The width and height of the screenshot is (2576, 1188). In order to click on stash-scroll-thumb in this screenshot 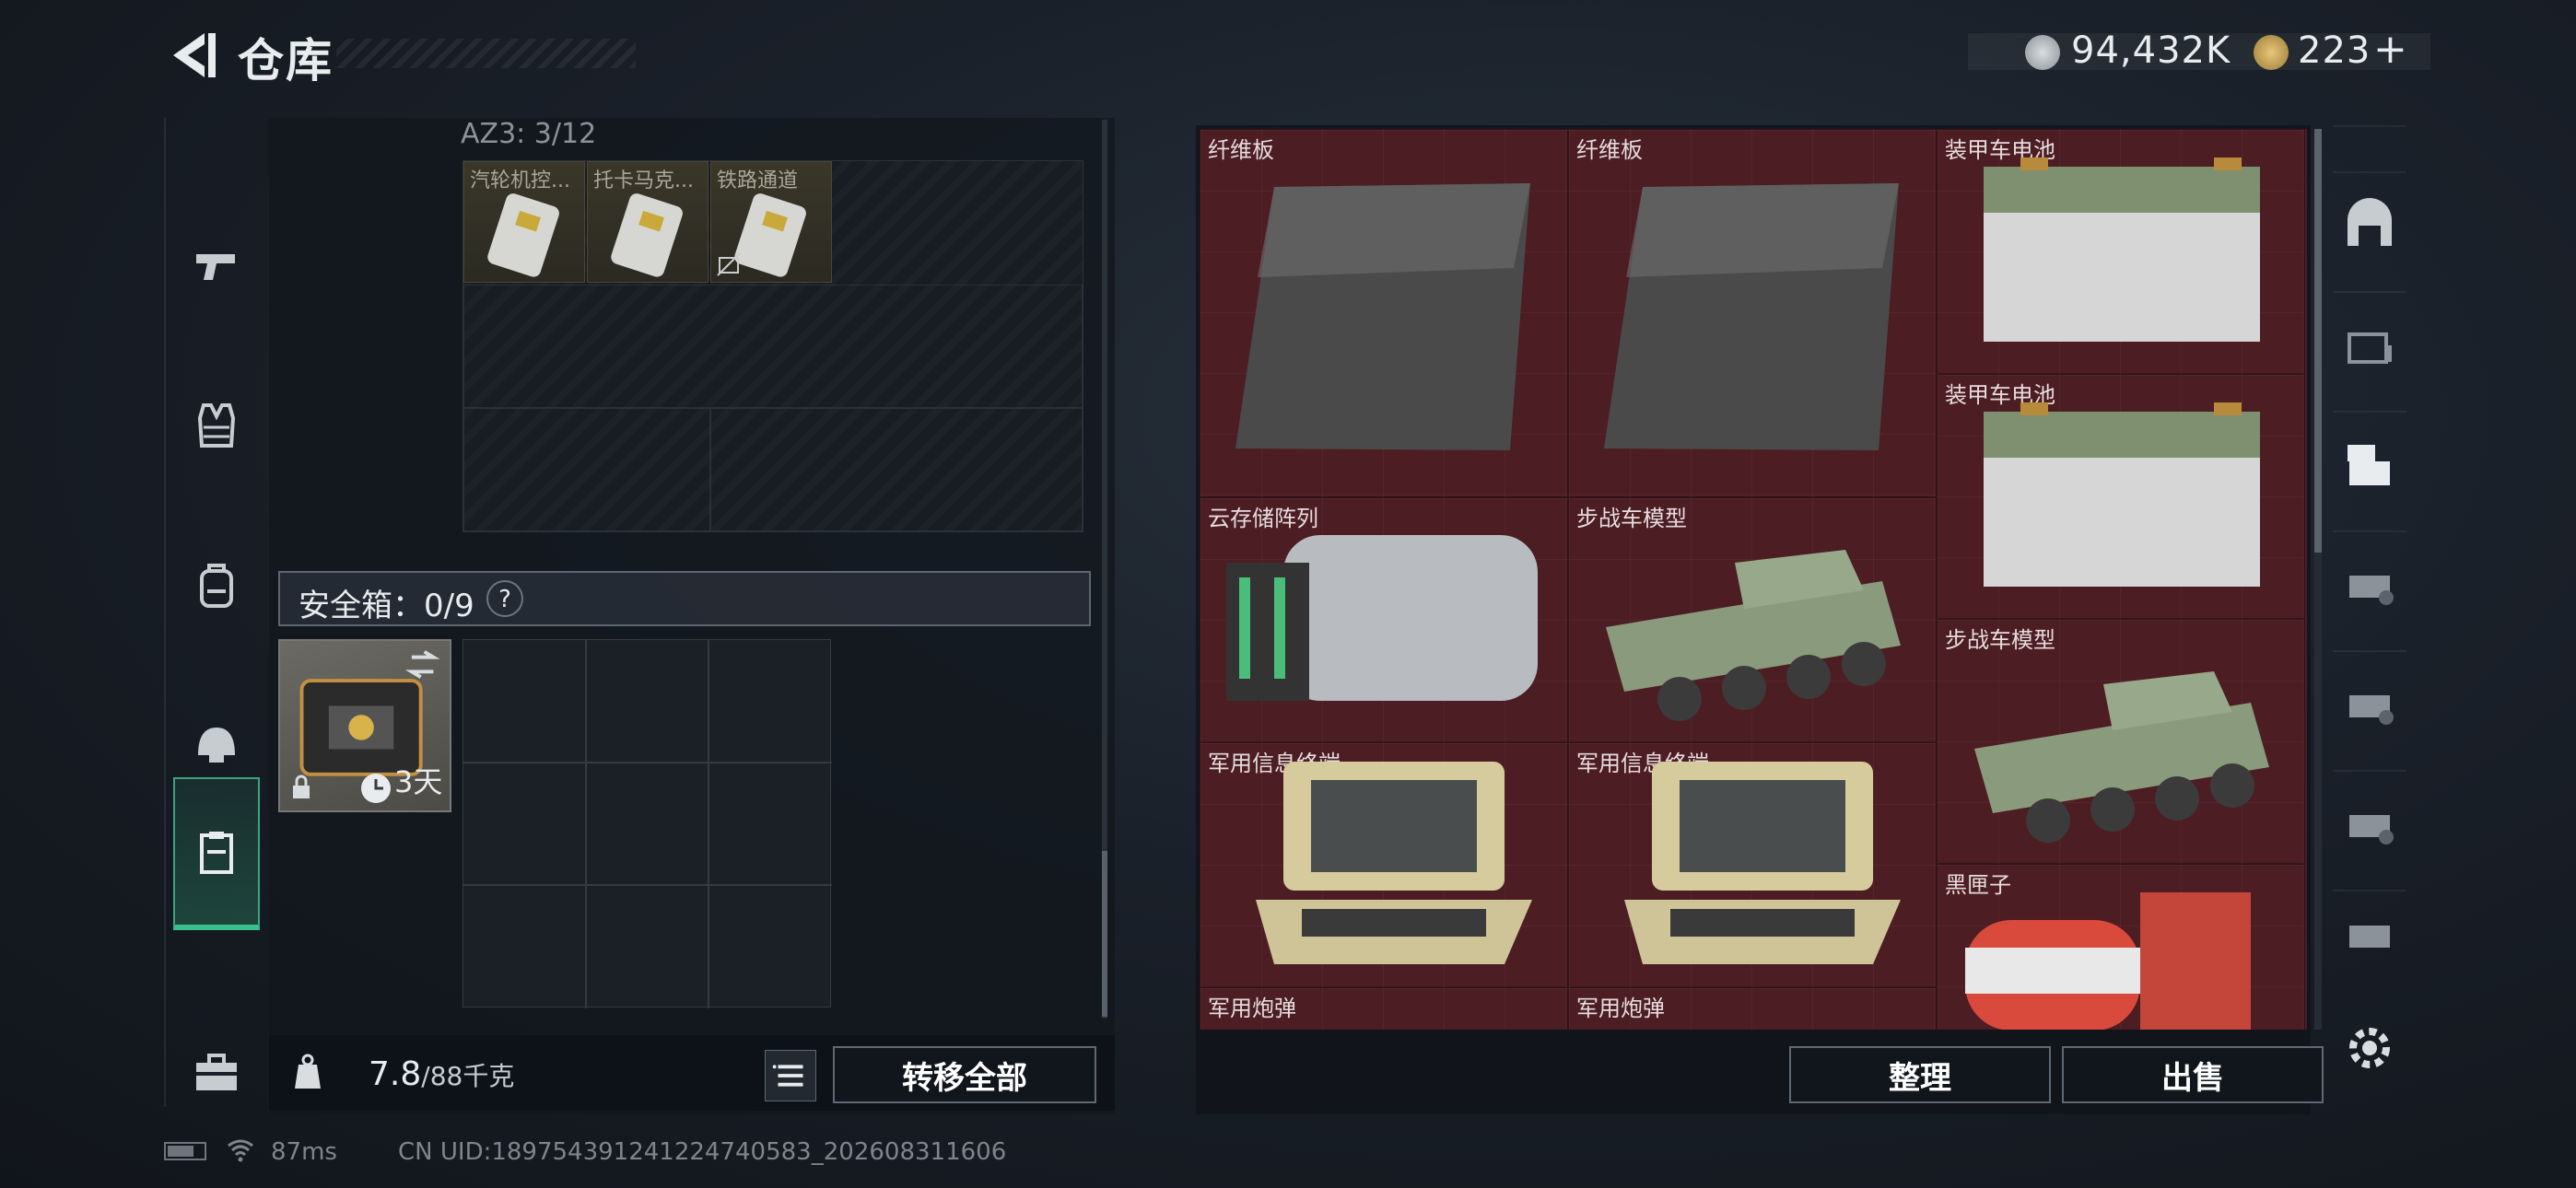, I will do `click(2318, 341)`.